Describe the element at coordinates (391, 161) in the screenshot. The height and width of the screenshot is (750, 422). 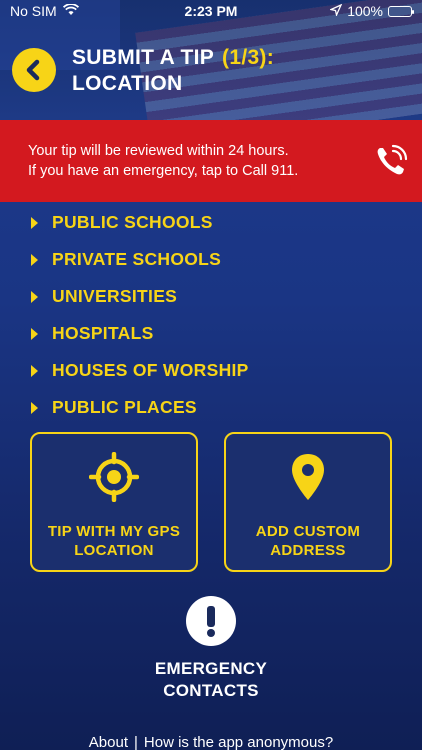
I see `phone-call-icon` at that location.